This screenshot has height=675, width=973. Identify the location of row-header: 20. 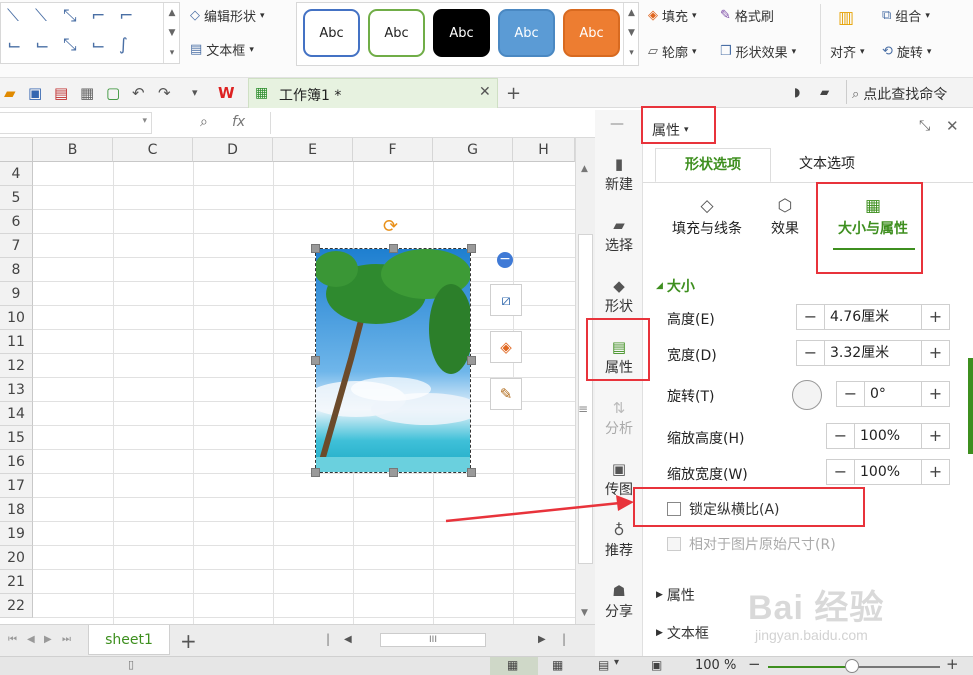
(16, 558).